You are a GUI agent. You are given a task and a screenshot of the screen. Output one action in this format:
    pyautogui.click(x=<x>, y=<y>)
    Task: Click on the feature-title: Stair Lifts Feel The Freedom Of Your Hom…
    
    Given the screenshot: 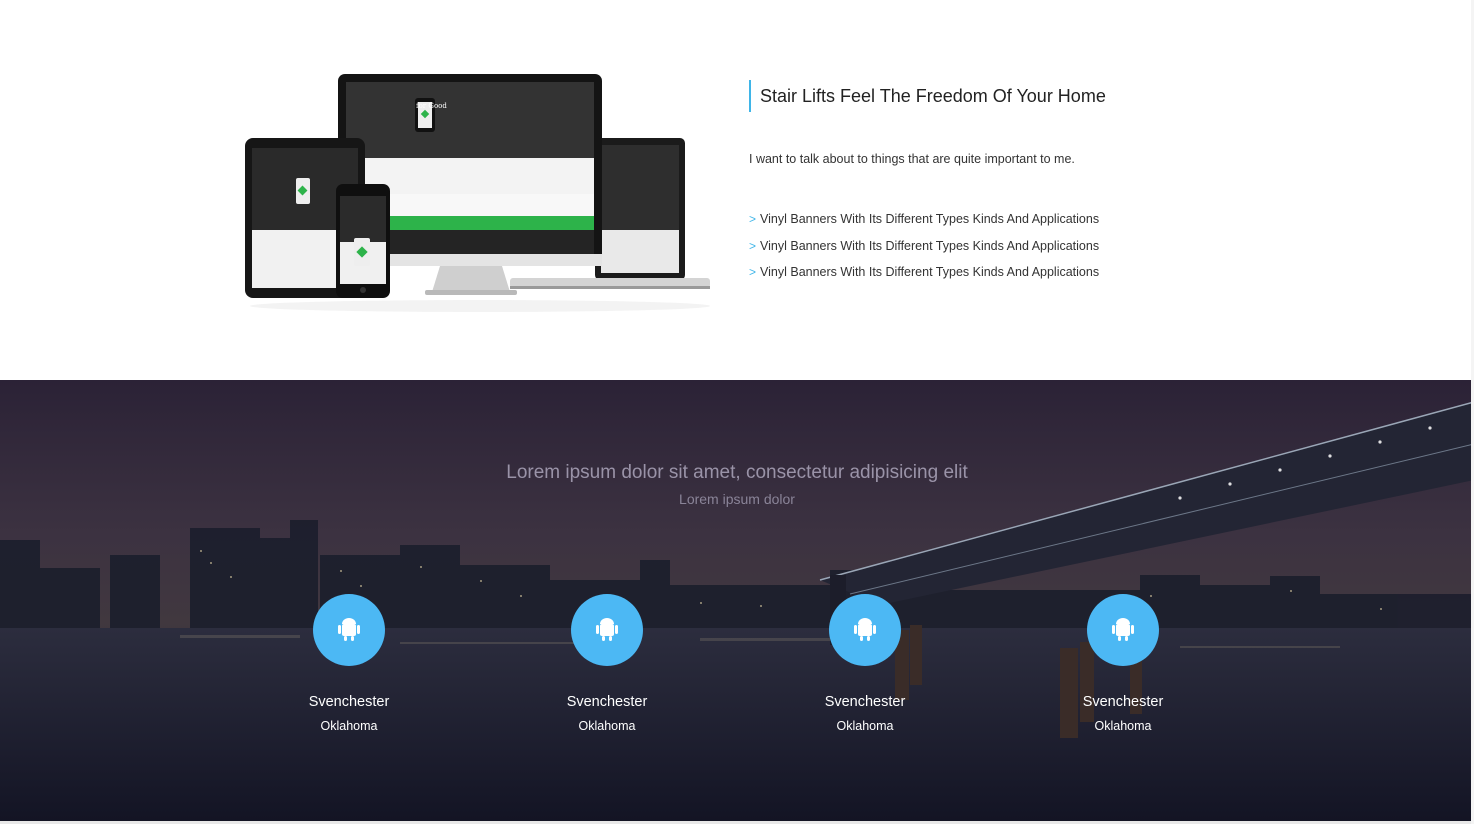 What is the action you would take?
    pyautogui.click(x=1009, y=96)
    